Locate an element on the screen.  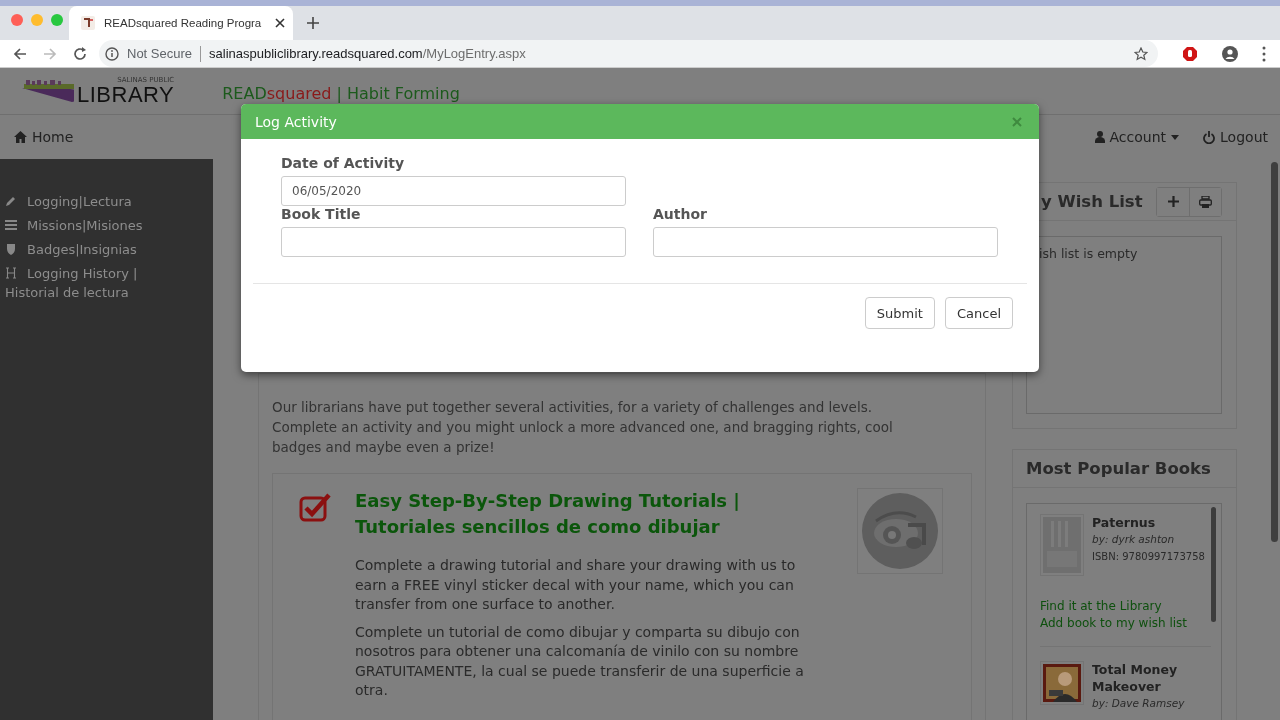
browser-tab: READsquared Reading Progra is located at coordinates (181, 23).